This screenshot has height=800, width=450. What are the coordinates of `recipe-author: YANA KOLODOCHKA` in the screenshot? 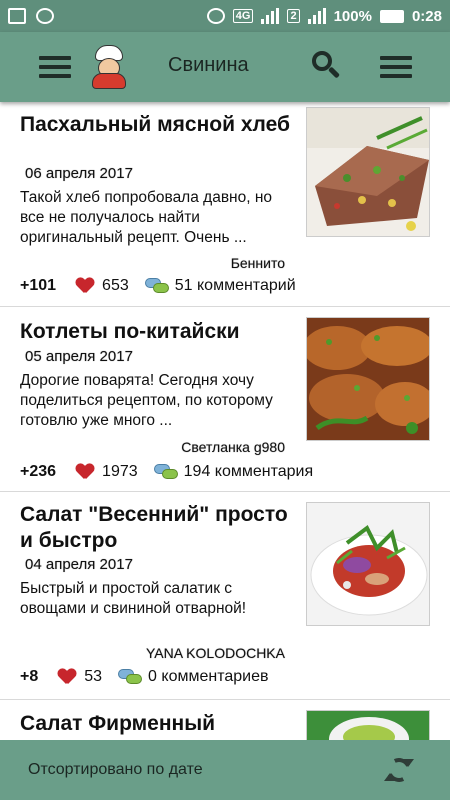 It's located at (215, 653).